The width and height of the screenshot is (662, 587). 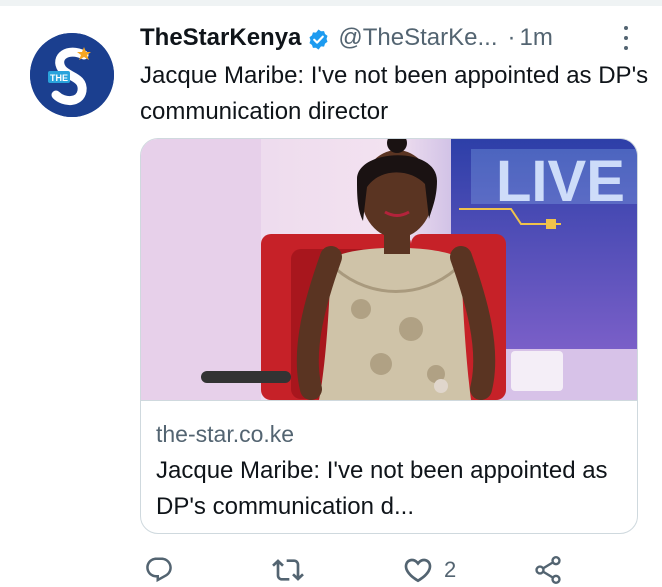 What do you see at coordinates (560, 181) in the screenshot?
I see `card-image-live-text: LIVE` at bounding box center [560, 181].